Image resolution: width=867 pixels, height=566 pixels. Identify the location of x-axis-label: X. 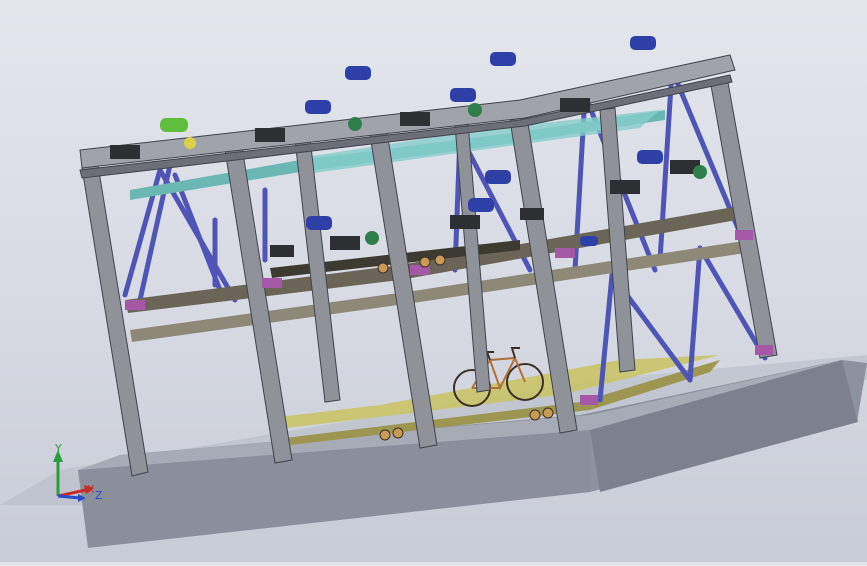
(91, 489).